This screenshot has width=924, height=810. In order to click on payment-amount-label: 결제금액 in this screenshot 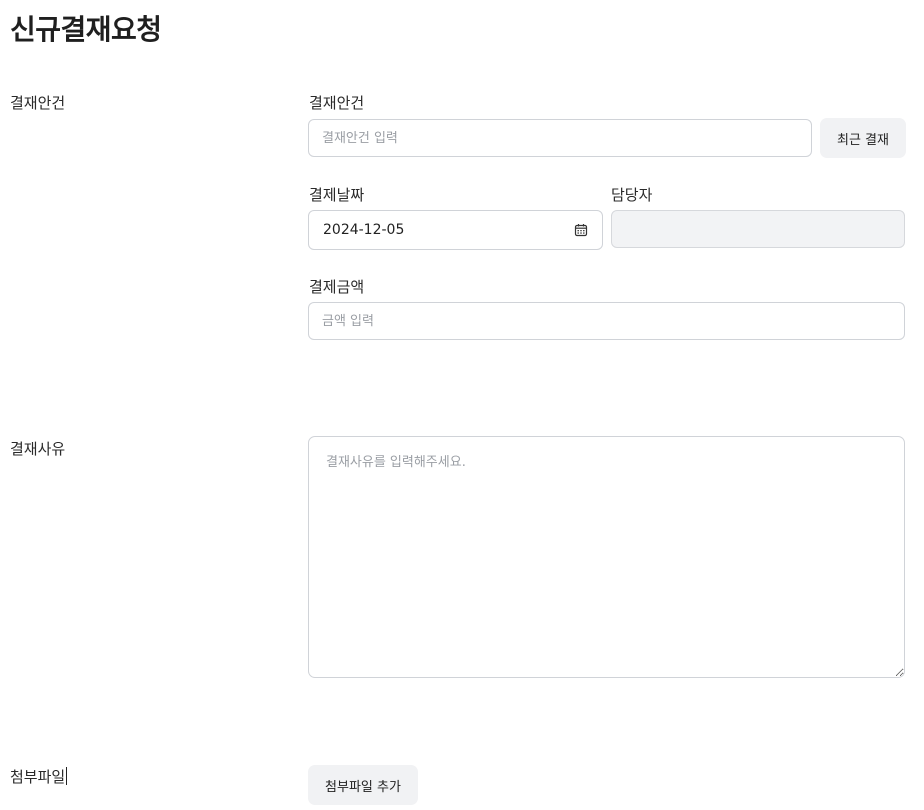, I will do `click(337, 287)`.